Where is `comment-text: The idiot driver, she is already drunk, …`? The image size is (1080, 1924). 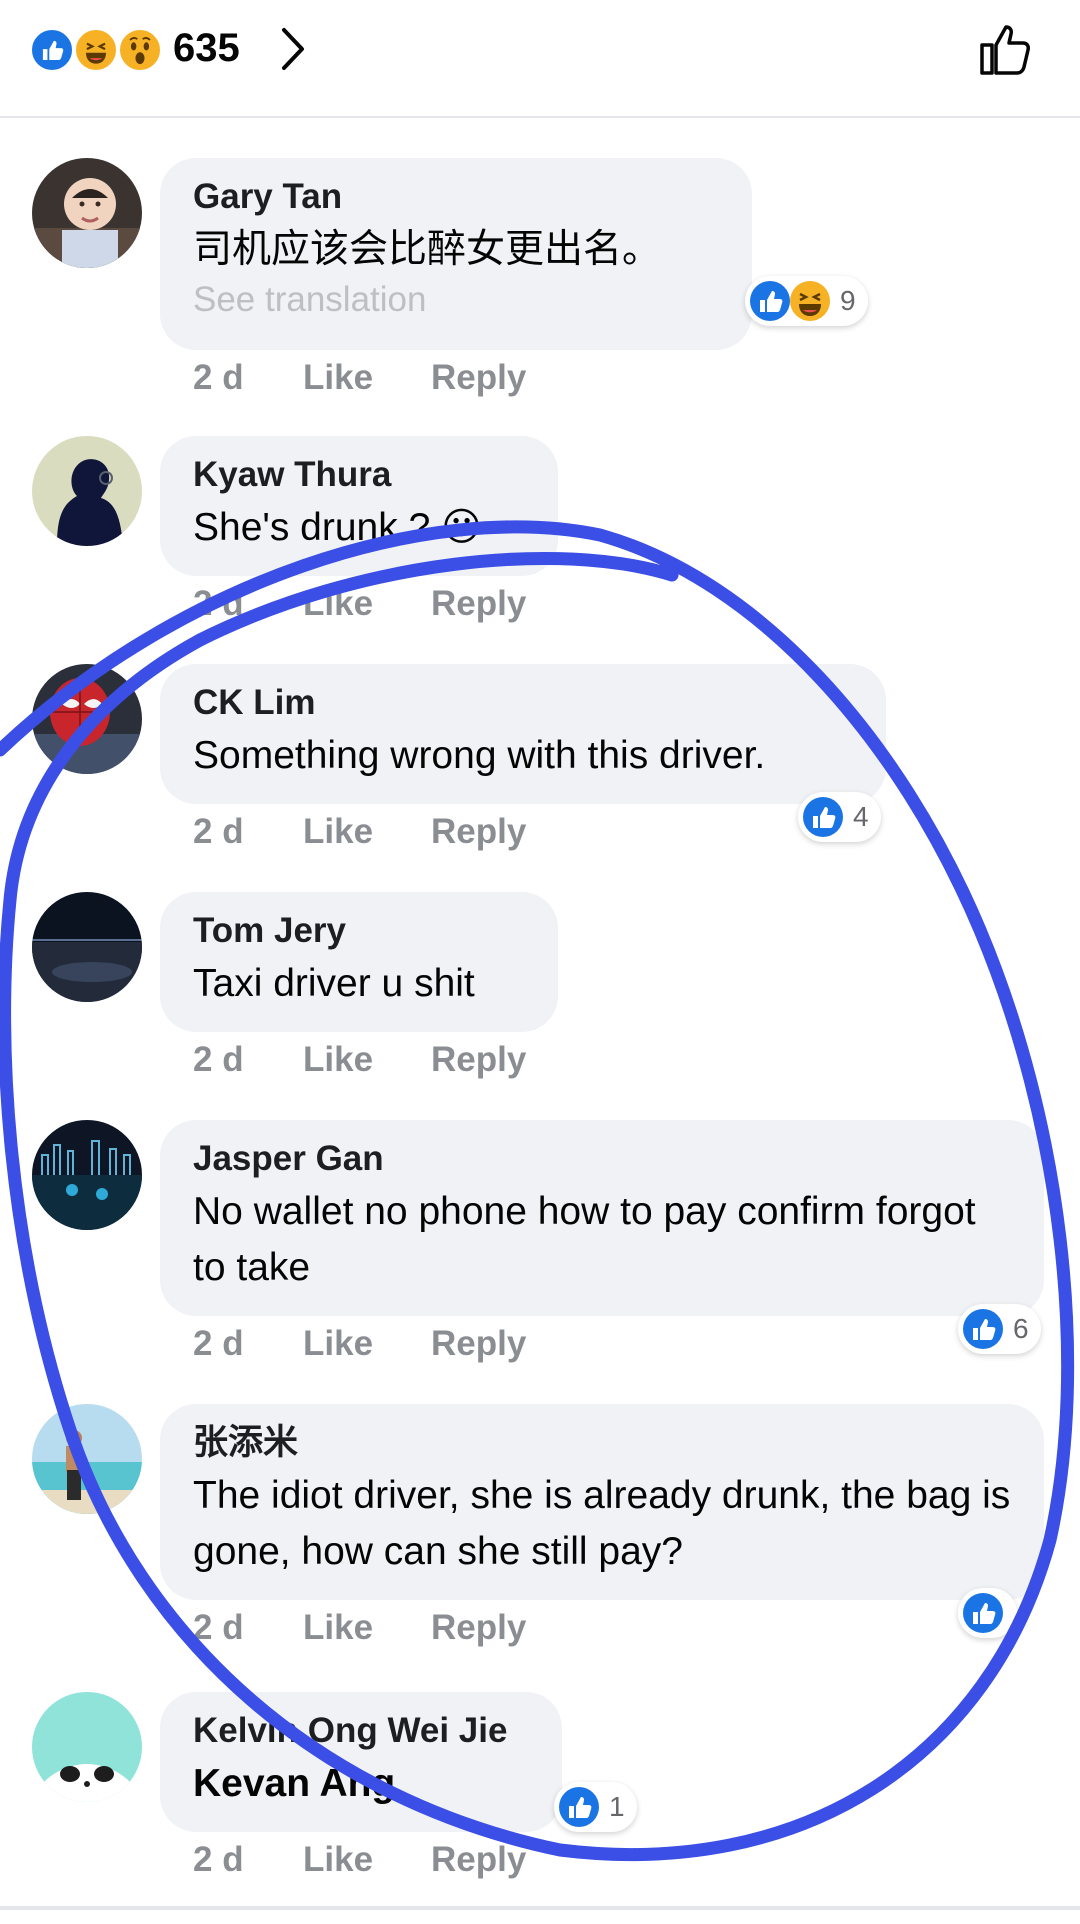 comment-text: The idiot driver, she is already drunk, … is located at coordinates (602, 1523).